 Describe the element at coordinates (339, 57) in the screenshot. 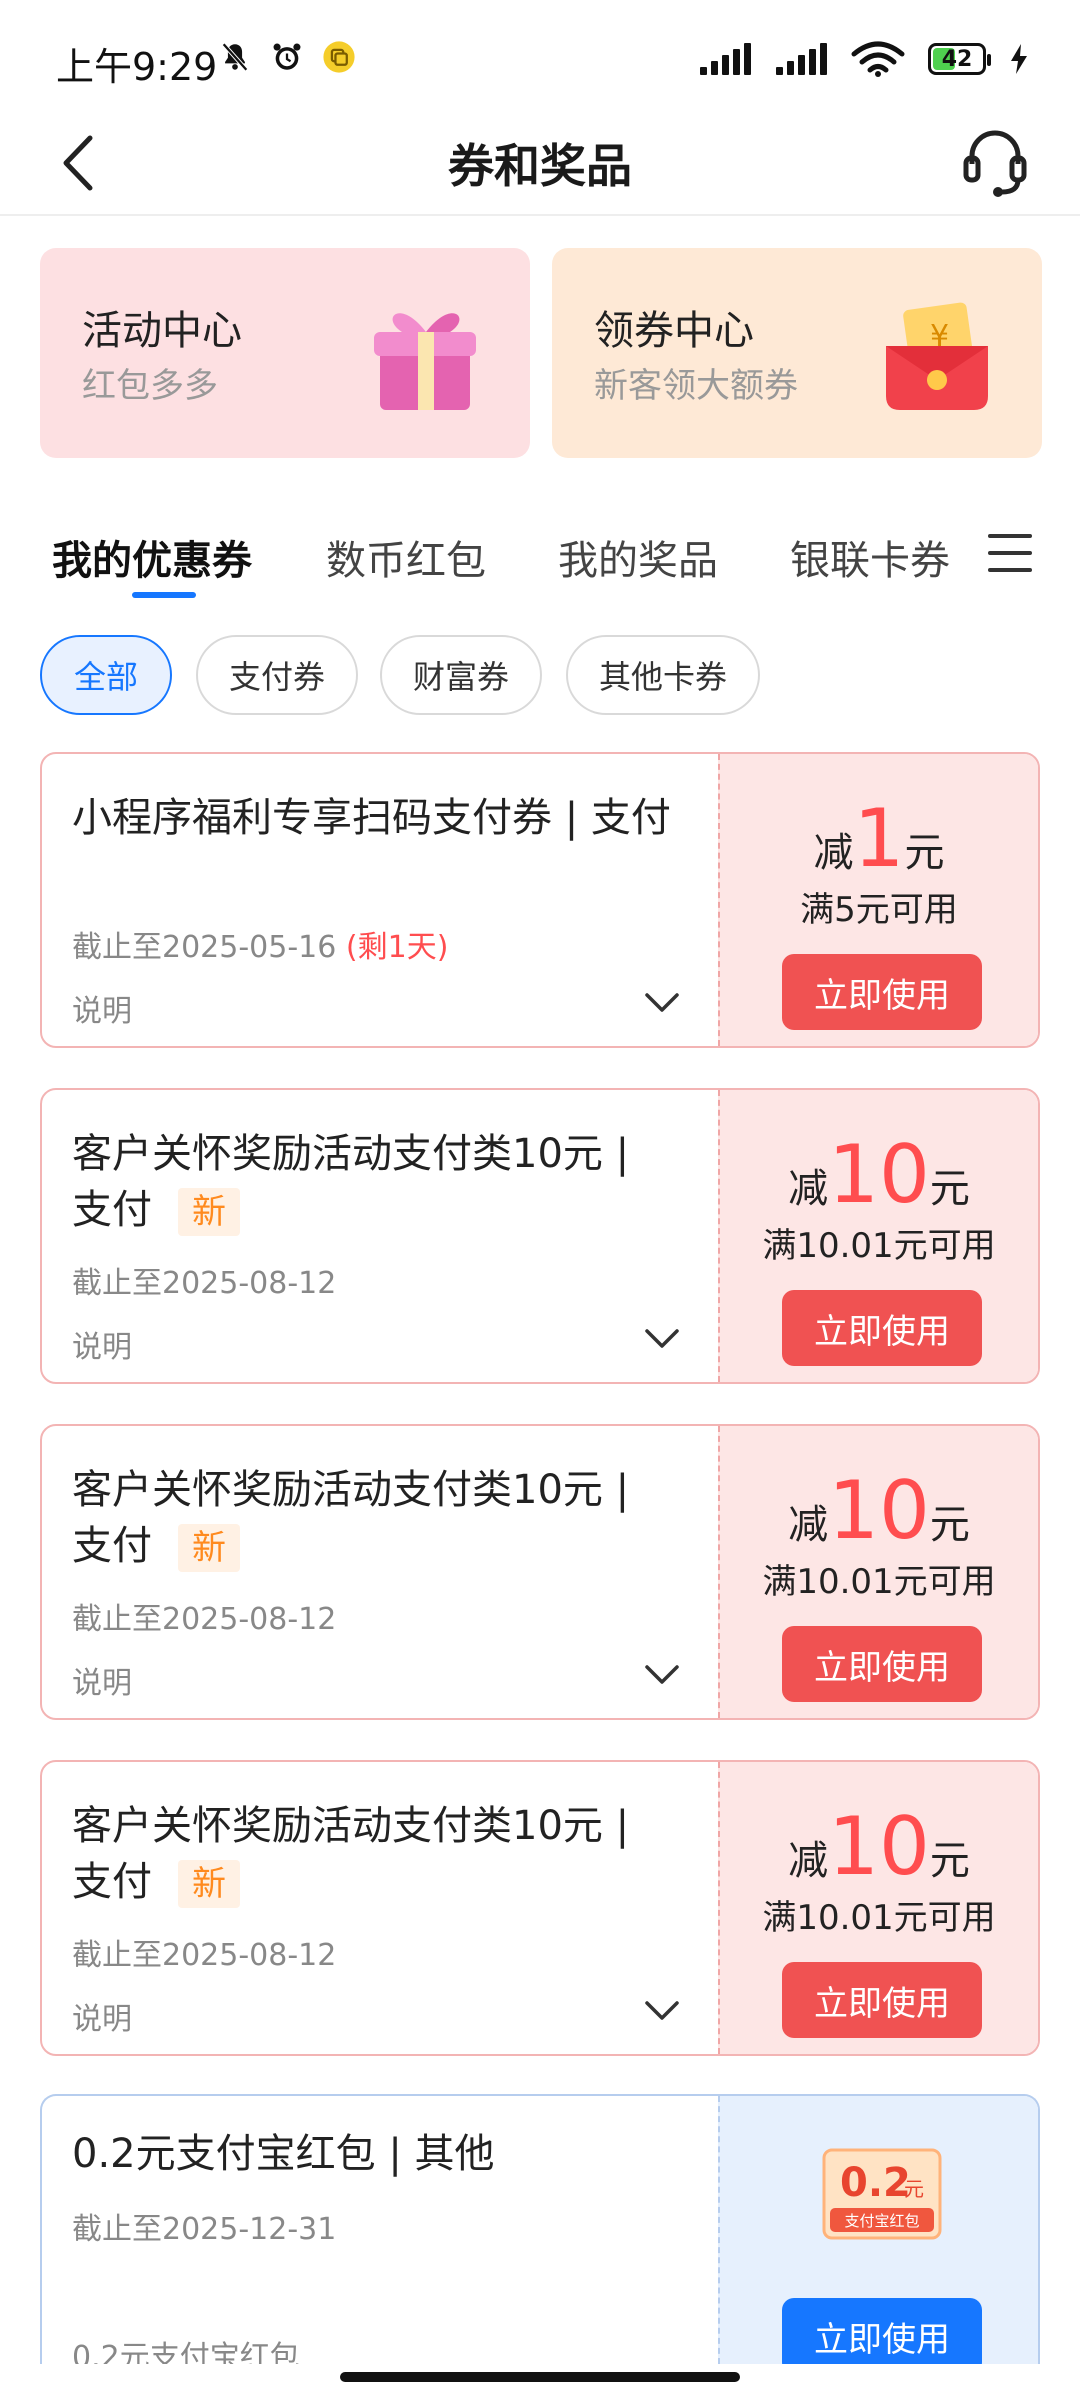

I see `notification-app-icon` at that location.